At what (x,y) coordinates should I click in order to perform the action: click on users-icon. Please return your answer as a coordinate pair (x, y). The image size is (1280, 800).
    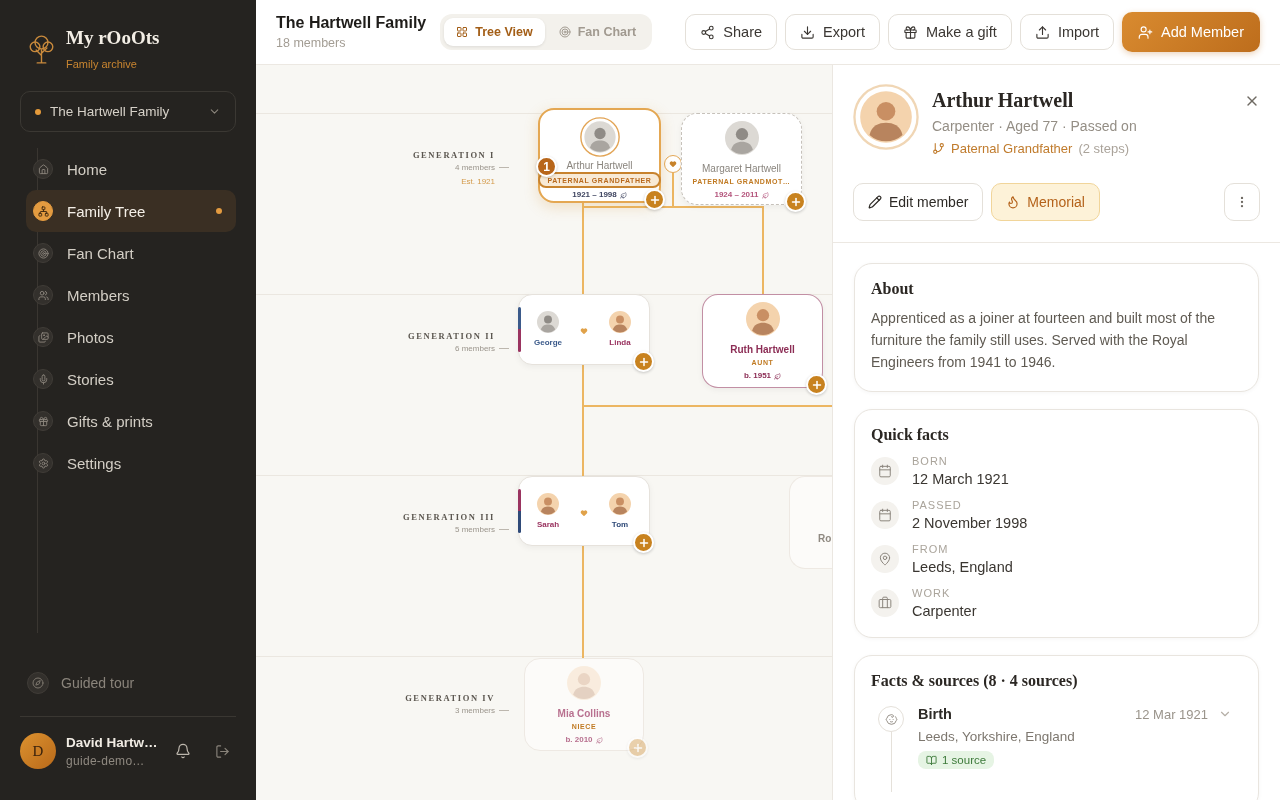
    Looking at the image, I should click on (43, 295).